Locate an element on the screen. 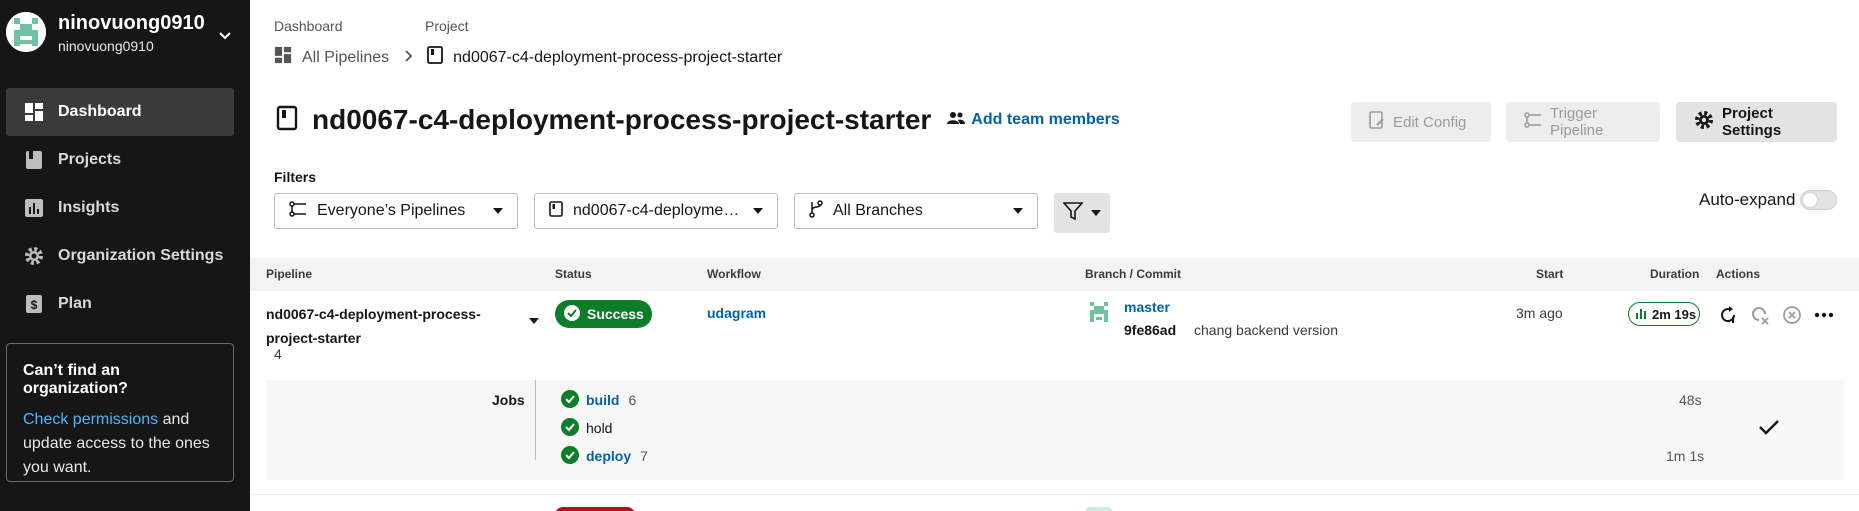 This screenshot has width=1859, height=511. sidebar-item-label: Projects is located at coordinates (90, 159).